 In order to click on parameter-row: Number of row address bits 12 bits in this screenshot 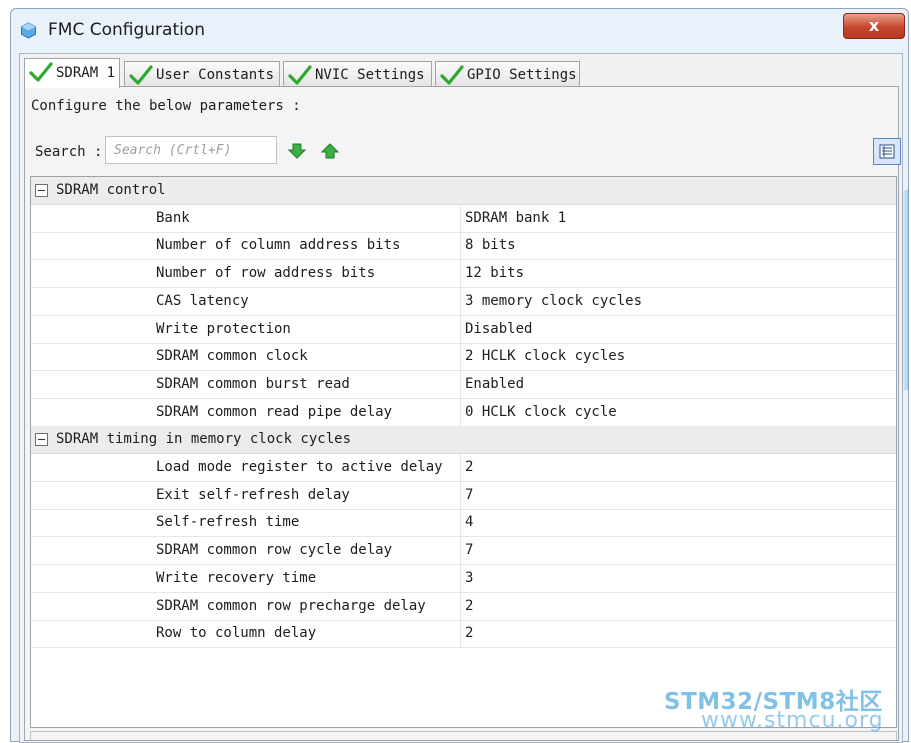, I will do `click(463, 274)`.